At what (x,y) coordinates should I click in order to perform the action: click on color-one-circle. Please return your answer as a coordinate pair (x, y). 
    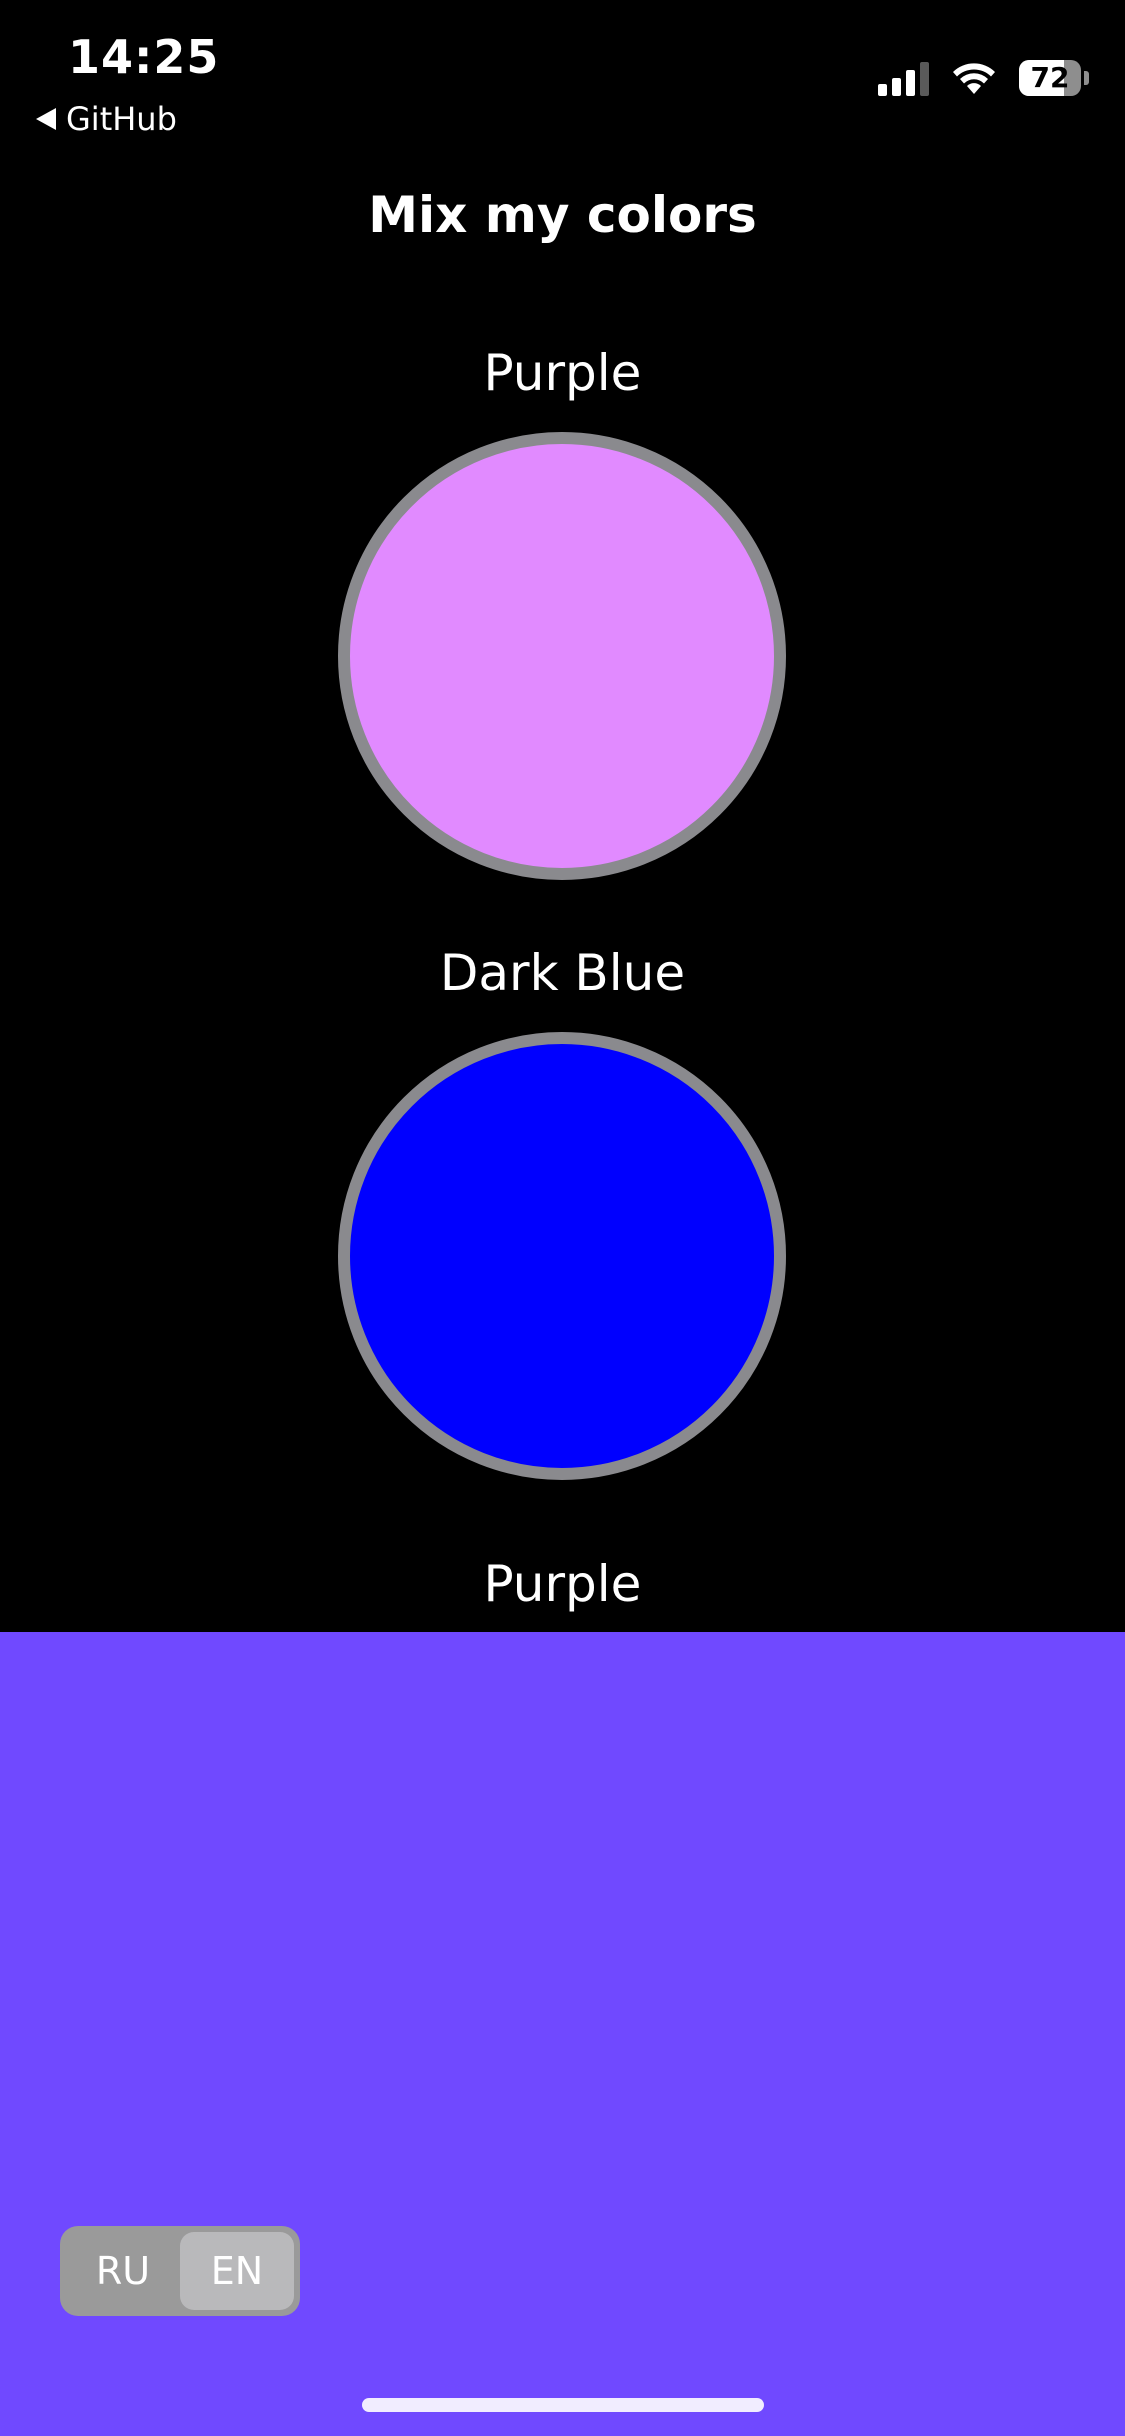
    Looking at the image, I should click on (562, 656).